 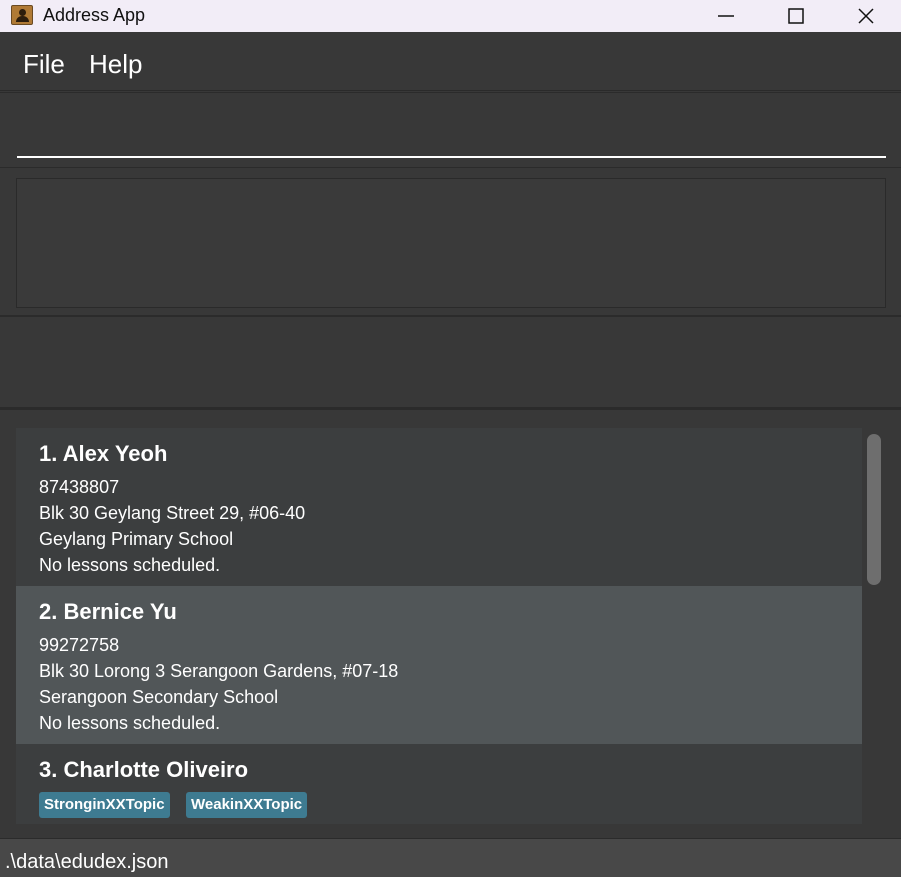 What do you see at coordinates (451, 132) in the screenshot?
I see `command-input` at bounding box center [451, 132].